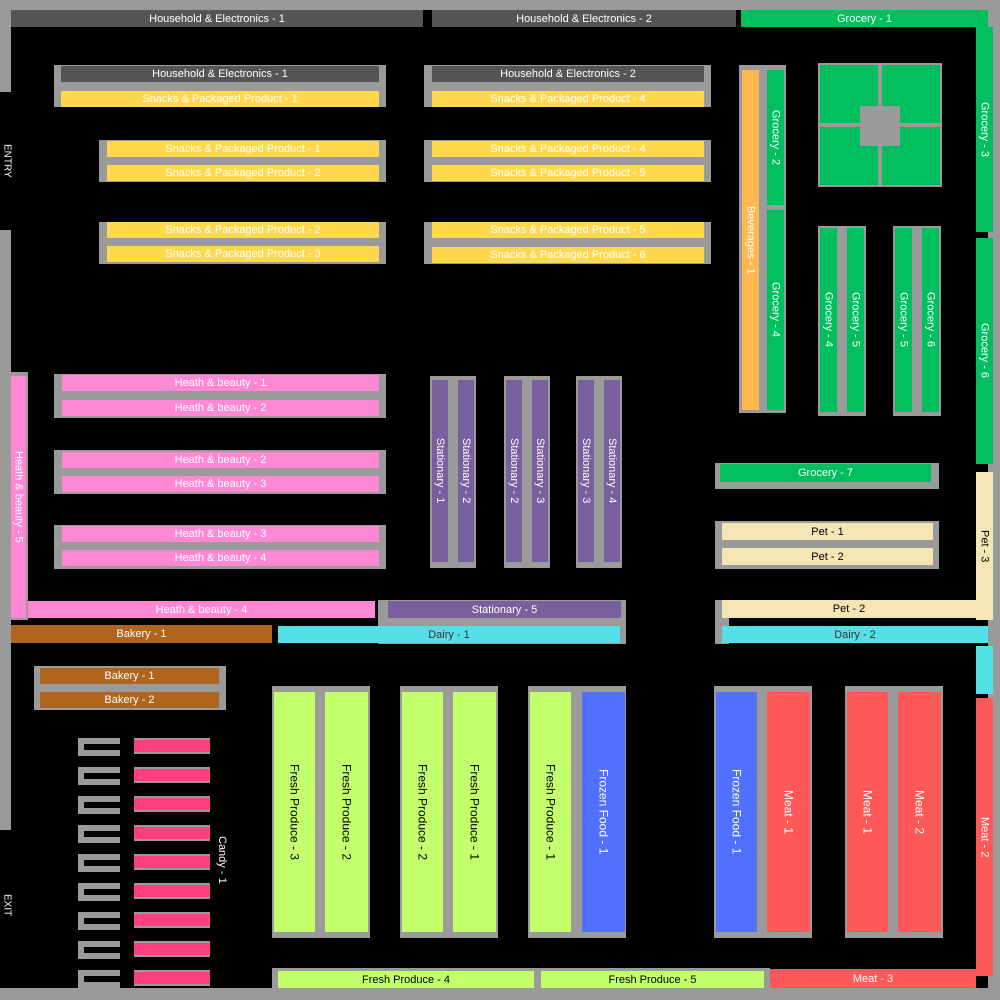 This screenshot has width=1000, height=1000. I want to click on grocery-5-a: Grocery - 5, so click(855, 320).